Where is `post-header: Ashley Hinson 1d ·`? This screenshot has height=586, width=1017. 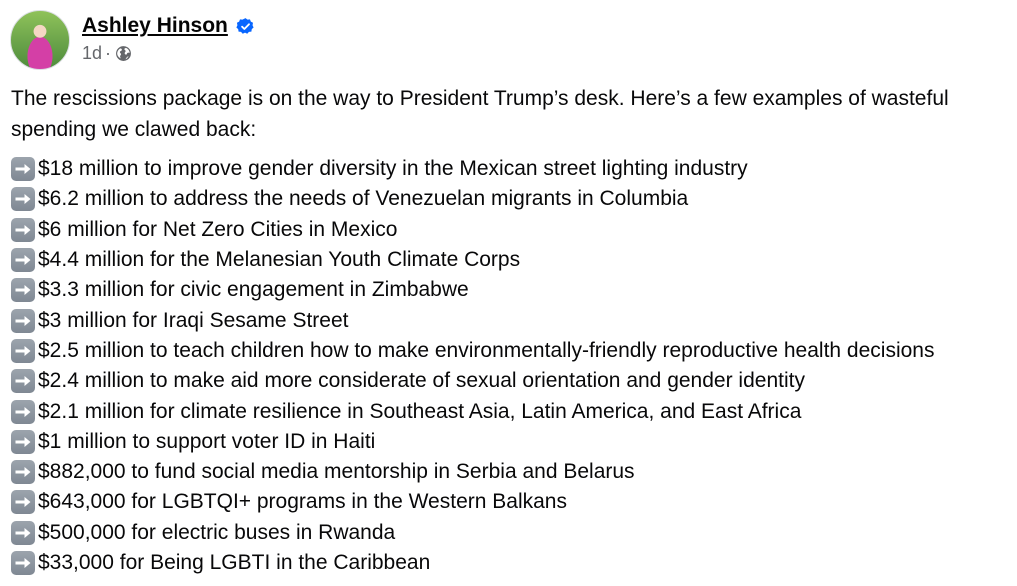 post-header: Ashley Hinson 1d · is located at coordinates (132, 41).